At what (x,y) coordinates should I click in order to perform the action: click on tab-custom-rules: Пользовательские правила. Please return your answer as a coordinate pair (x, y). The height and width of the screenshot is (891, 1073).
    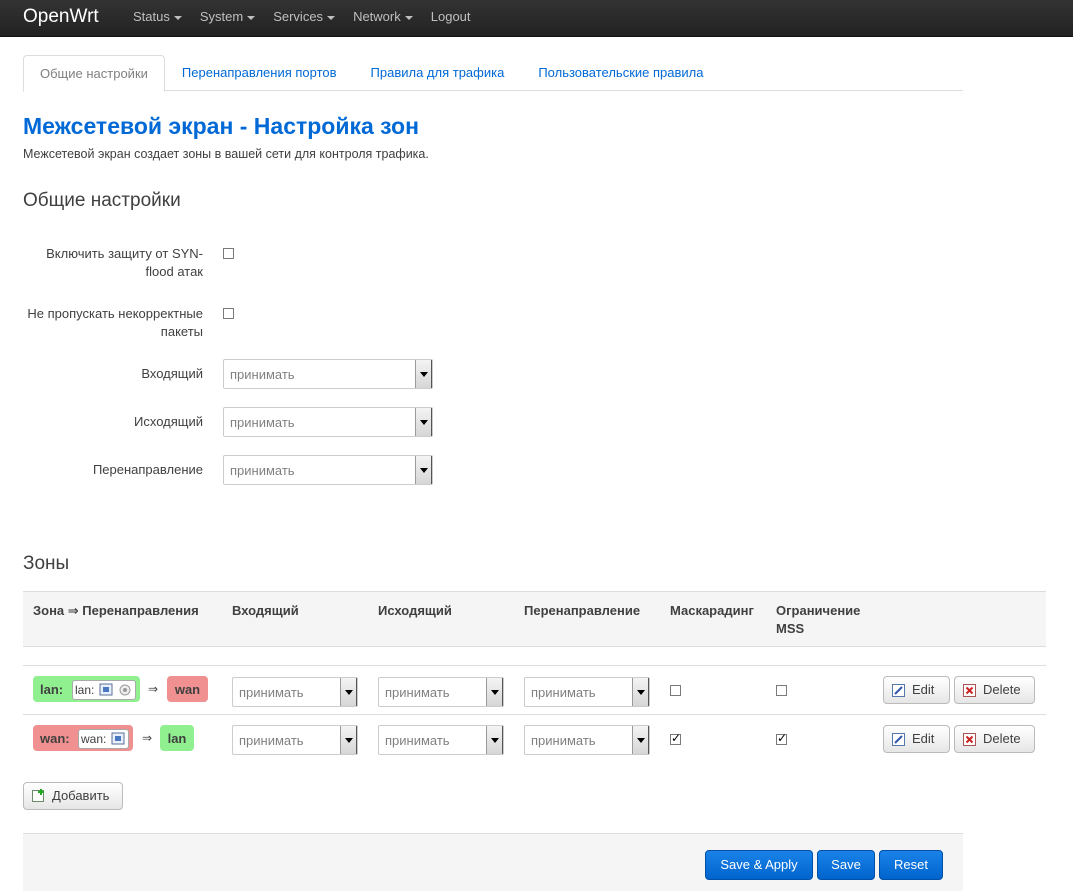
    Looking at the image, I should click on (620, 73).